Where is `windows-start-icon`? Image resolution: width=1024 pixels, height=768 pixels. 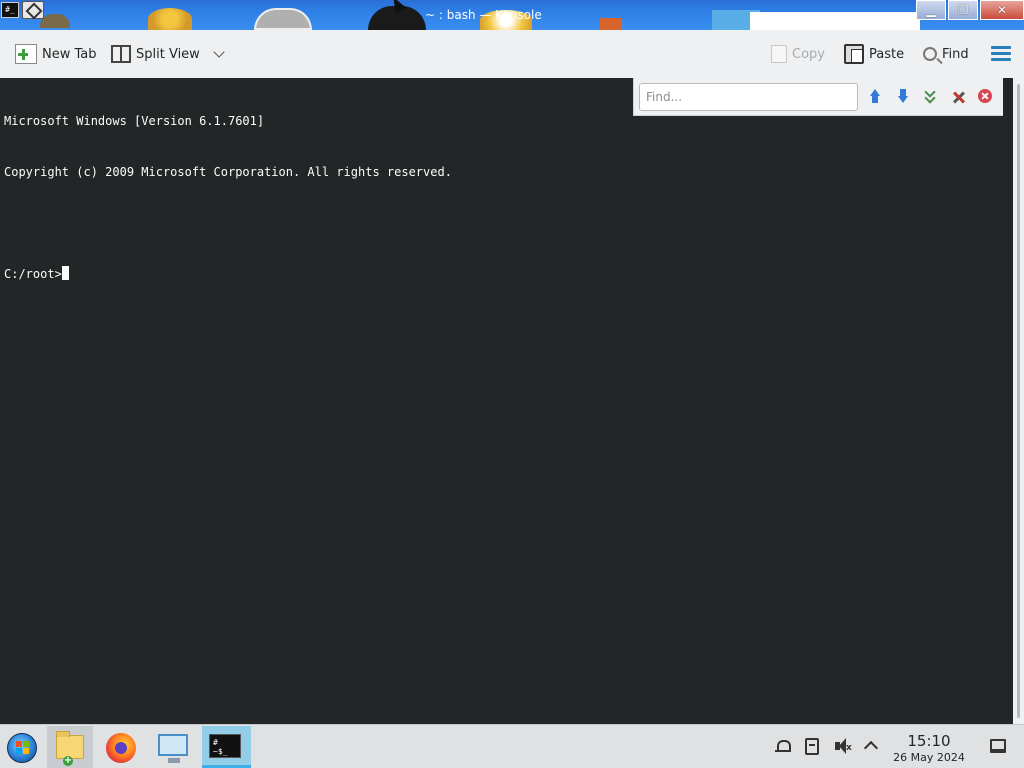 windows-start-icon is located at coordinates (22, 748).